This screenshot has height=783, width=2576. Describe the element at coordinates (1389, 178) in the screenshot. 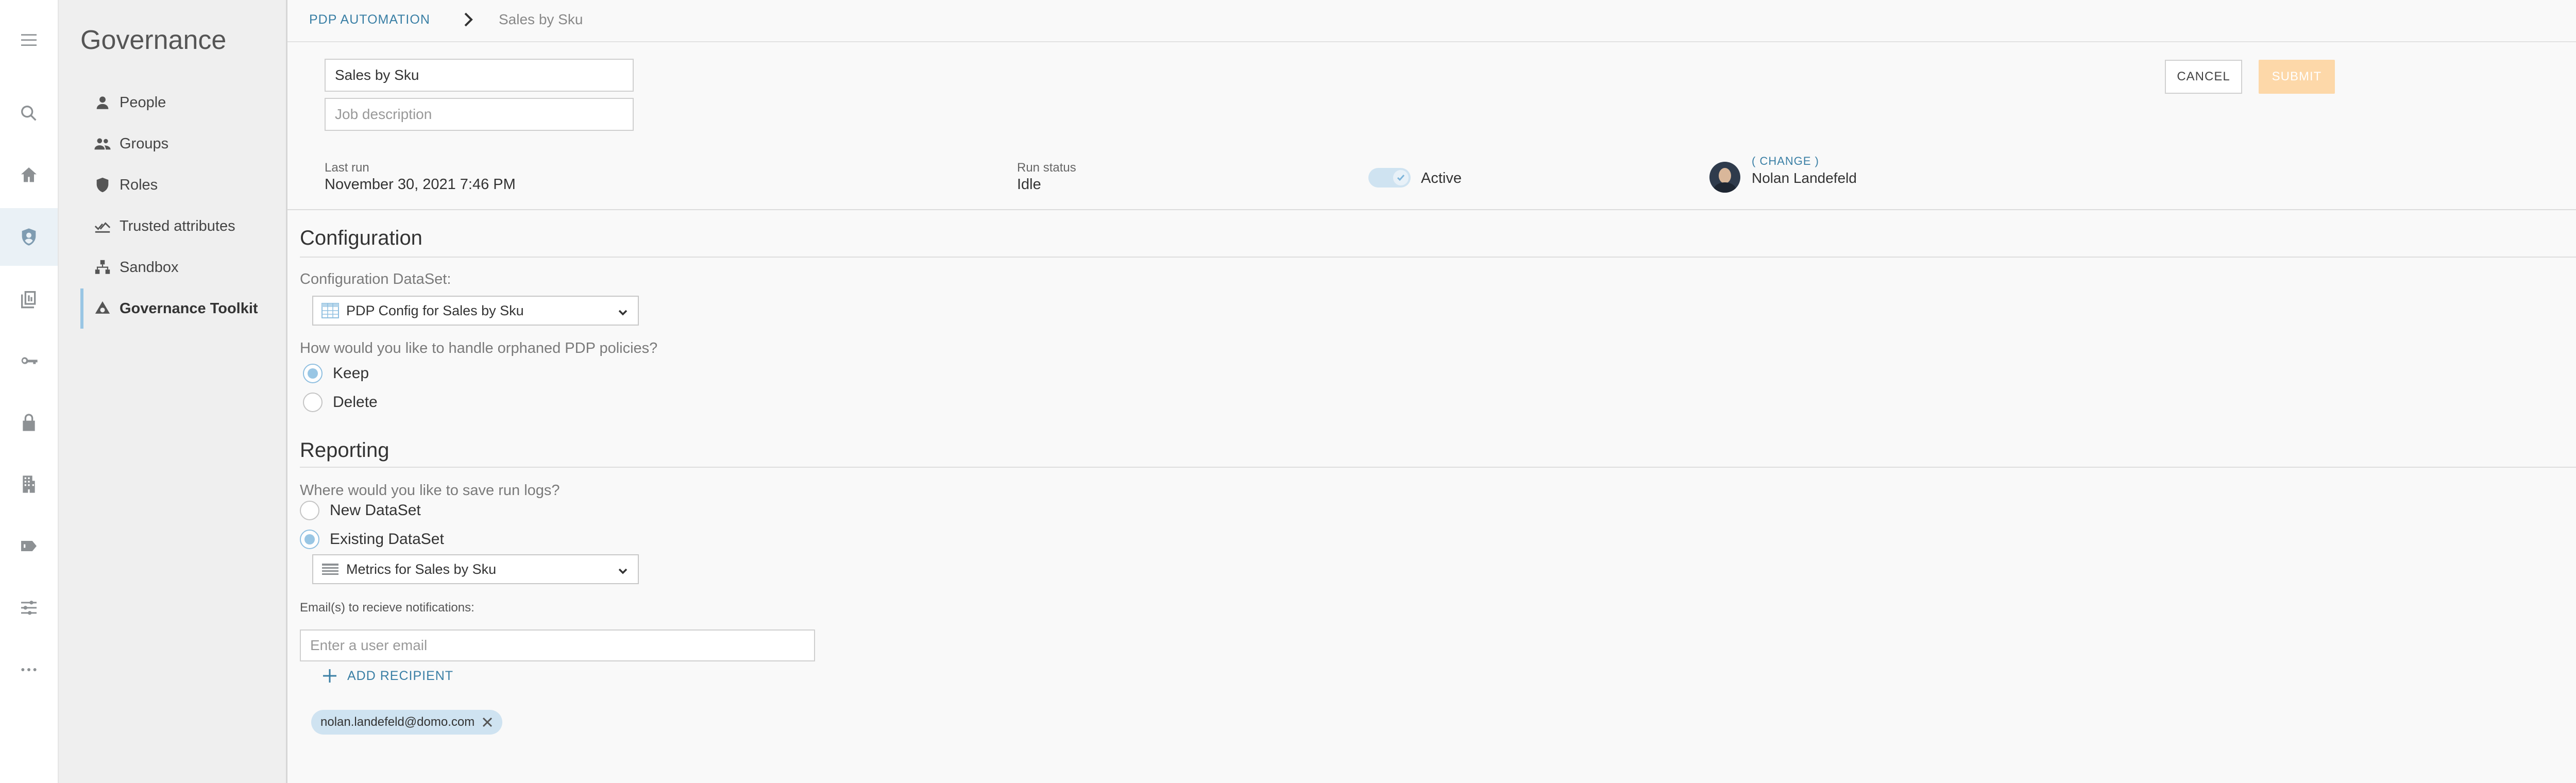

I see `active-toggle` at that location.